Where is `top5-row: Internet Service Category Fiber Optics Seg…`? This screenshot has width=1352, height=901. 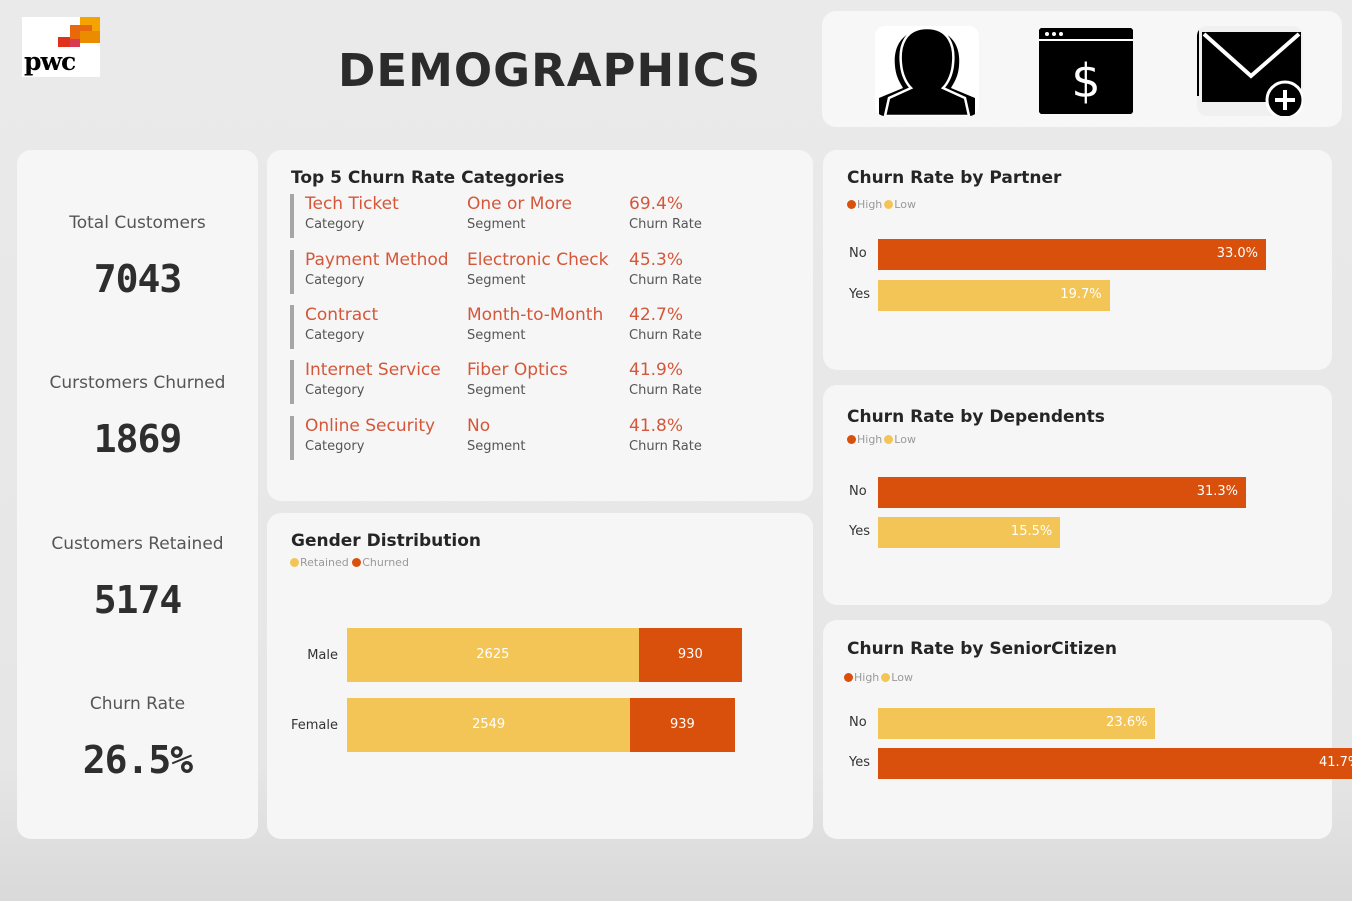 top5-row: Internet Service Category Fiber Optics Seg… is located at coordinates (542, 382).